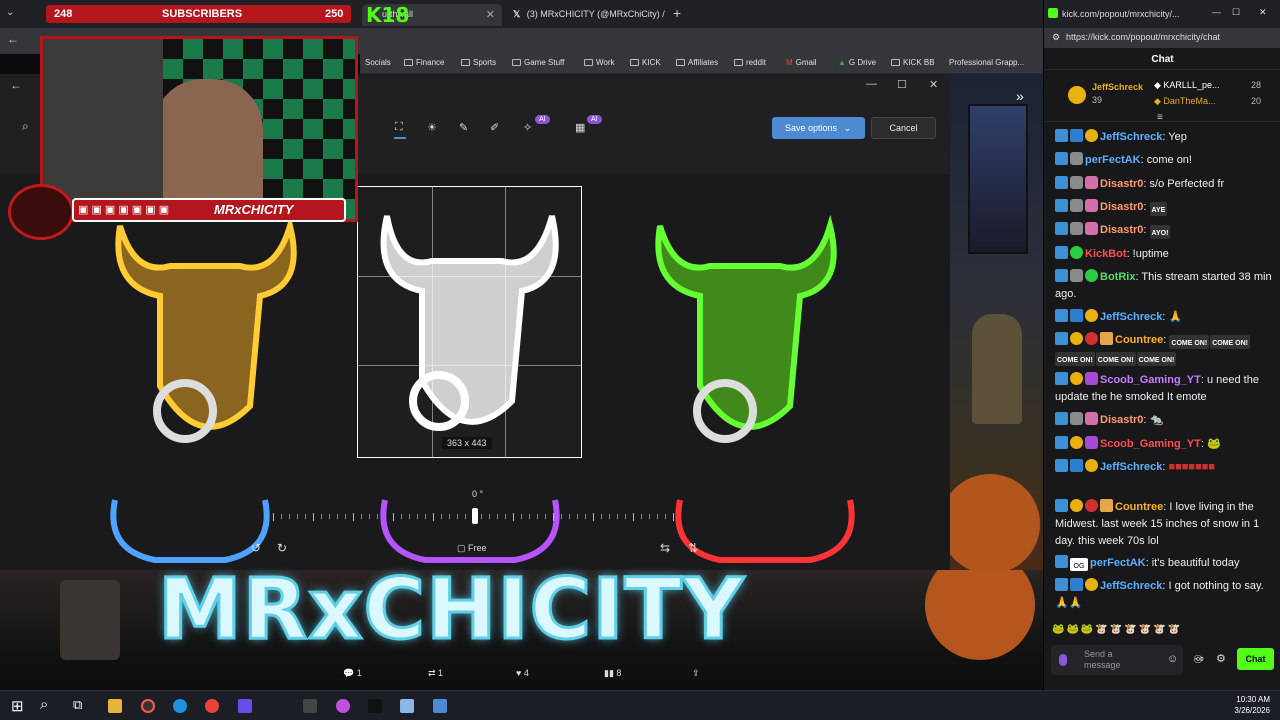 This screenshot has width=1280, height=720. Describe the element at coordinates (1117, 277) in the screenshot. I see `chat-username: BotRix` at that location.